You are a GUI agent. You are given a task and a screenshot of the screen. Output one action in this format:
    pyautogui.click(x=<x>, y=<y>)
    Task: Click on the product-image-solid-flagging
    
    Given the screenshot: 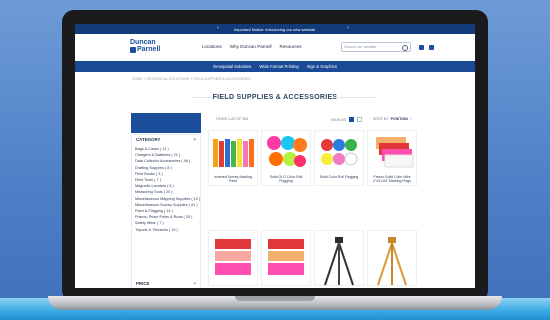 What is the action you would take?
    pyautogui.click(x=339, y=152)
    